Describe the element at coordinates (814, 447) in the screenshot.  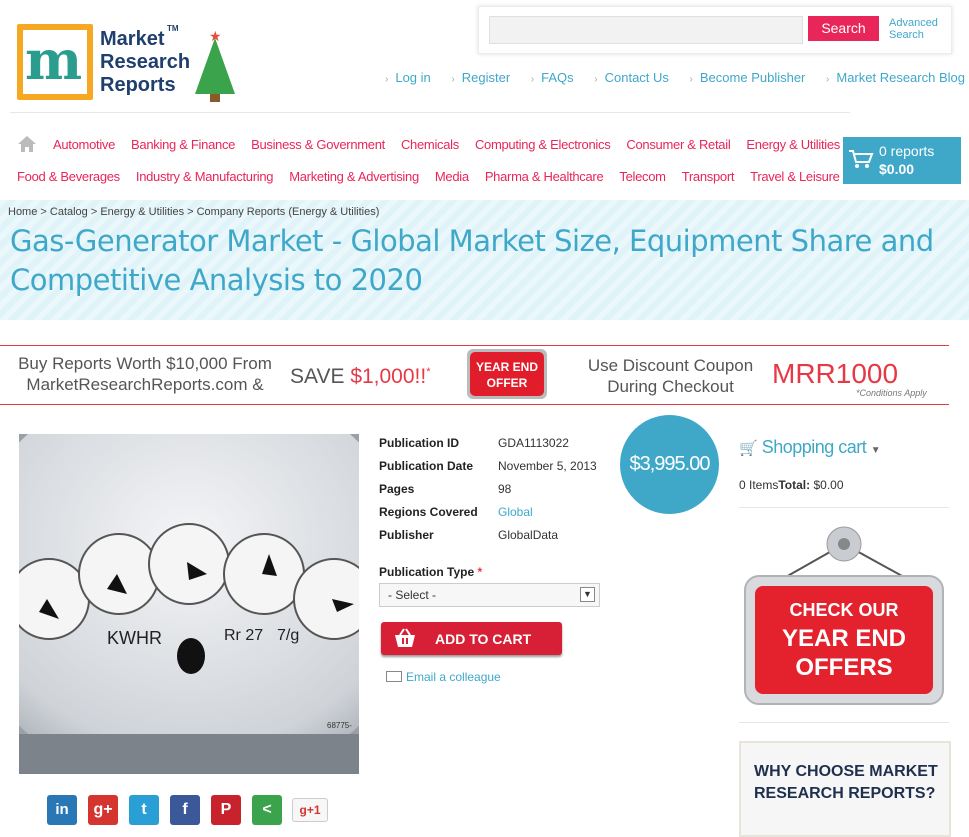
I see `shopping-cart-label: Shopping cart` at that location.